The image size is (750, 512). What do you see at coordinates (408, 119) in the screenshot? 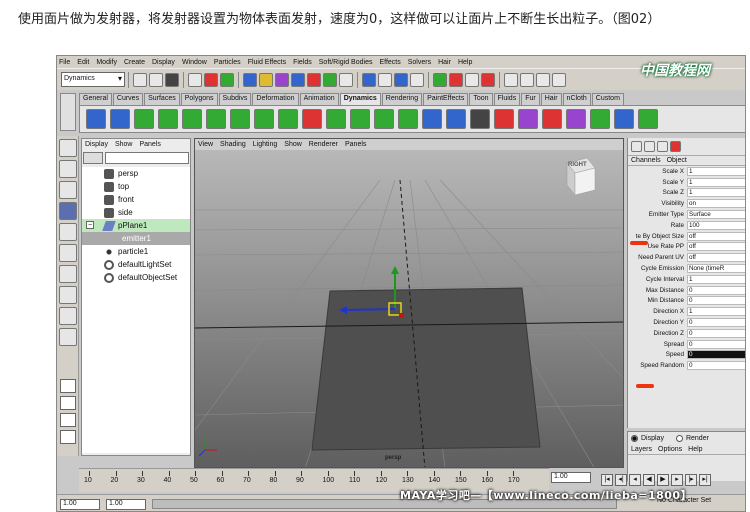
I see `collide-icon` at bounding box center [408, 119].